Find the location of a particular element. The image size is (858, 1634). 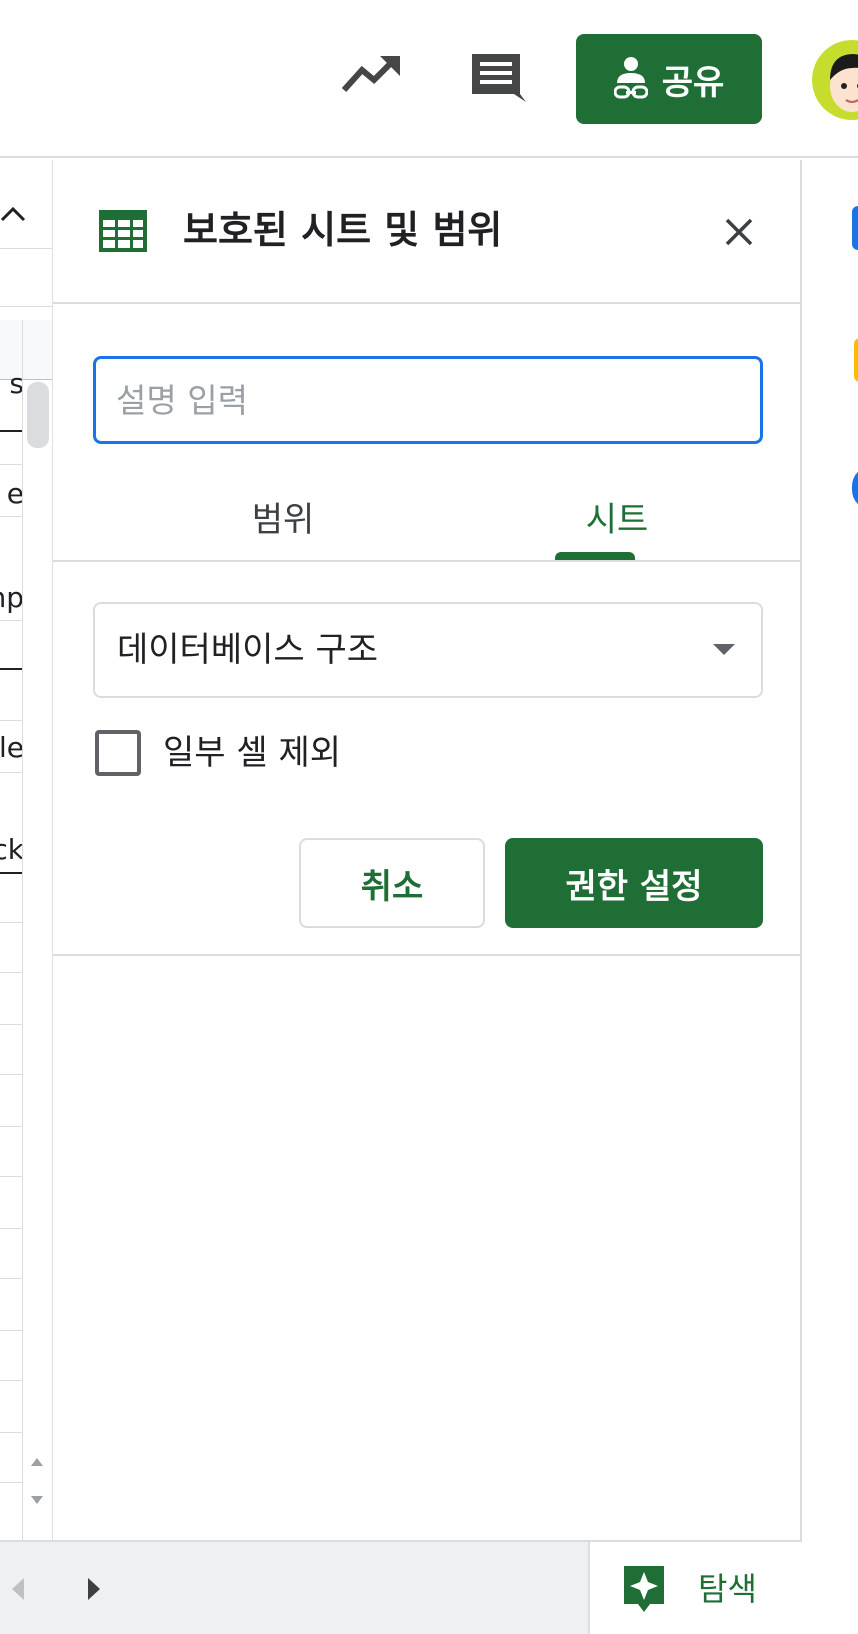

table-cell: le is located at coordinates (11, 748).